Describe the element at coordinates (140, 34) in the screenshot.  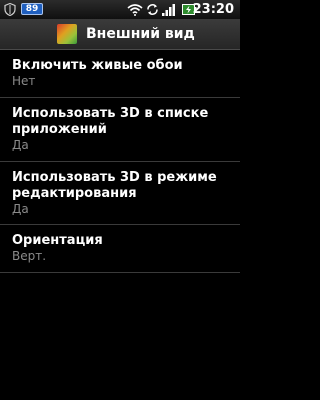
I see `page-title: Внешний вид` at that location.